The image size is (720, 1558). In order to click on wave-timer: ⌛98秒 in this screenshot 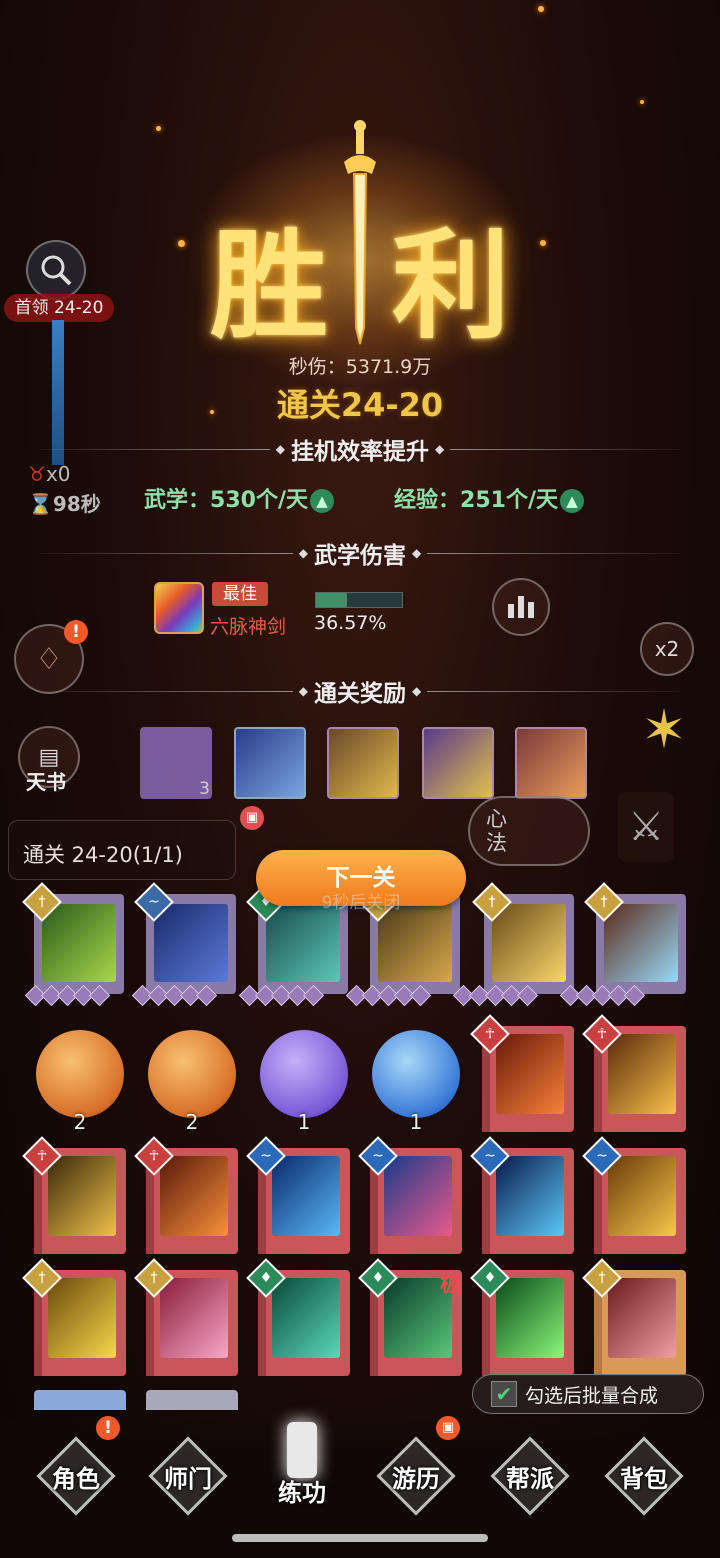, I will do `click(64, 502)`.